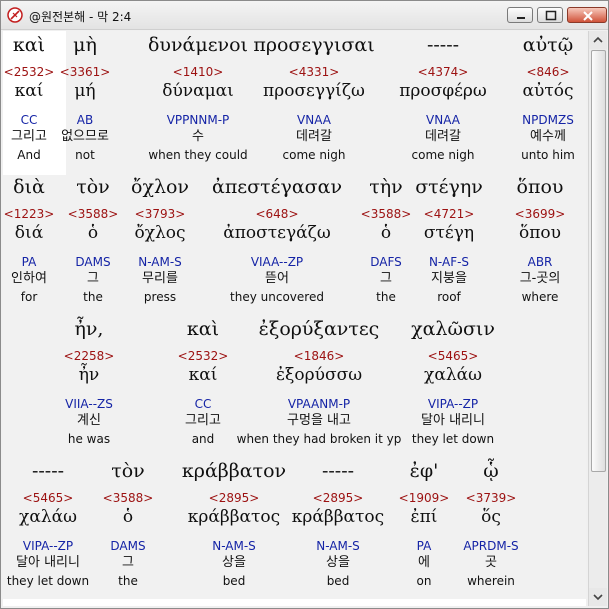 Image resolution: width=609 pixels, height=609 pixels. Describe the element at coordinates (491, 562) in the screenshot. I see `word-korean: 곳` at that location.